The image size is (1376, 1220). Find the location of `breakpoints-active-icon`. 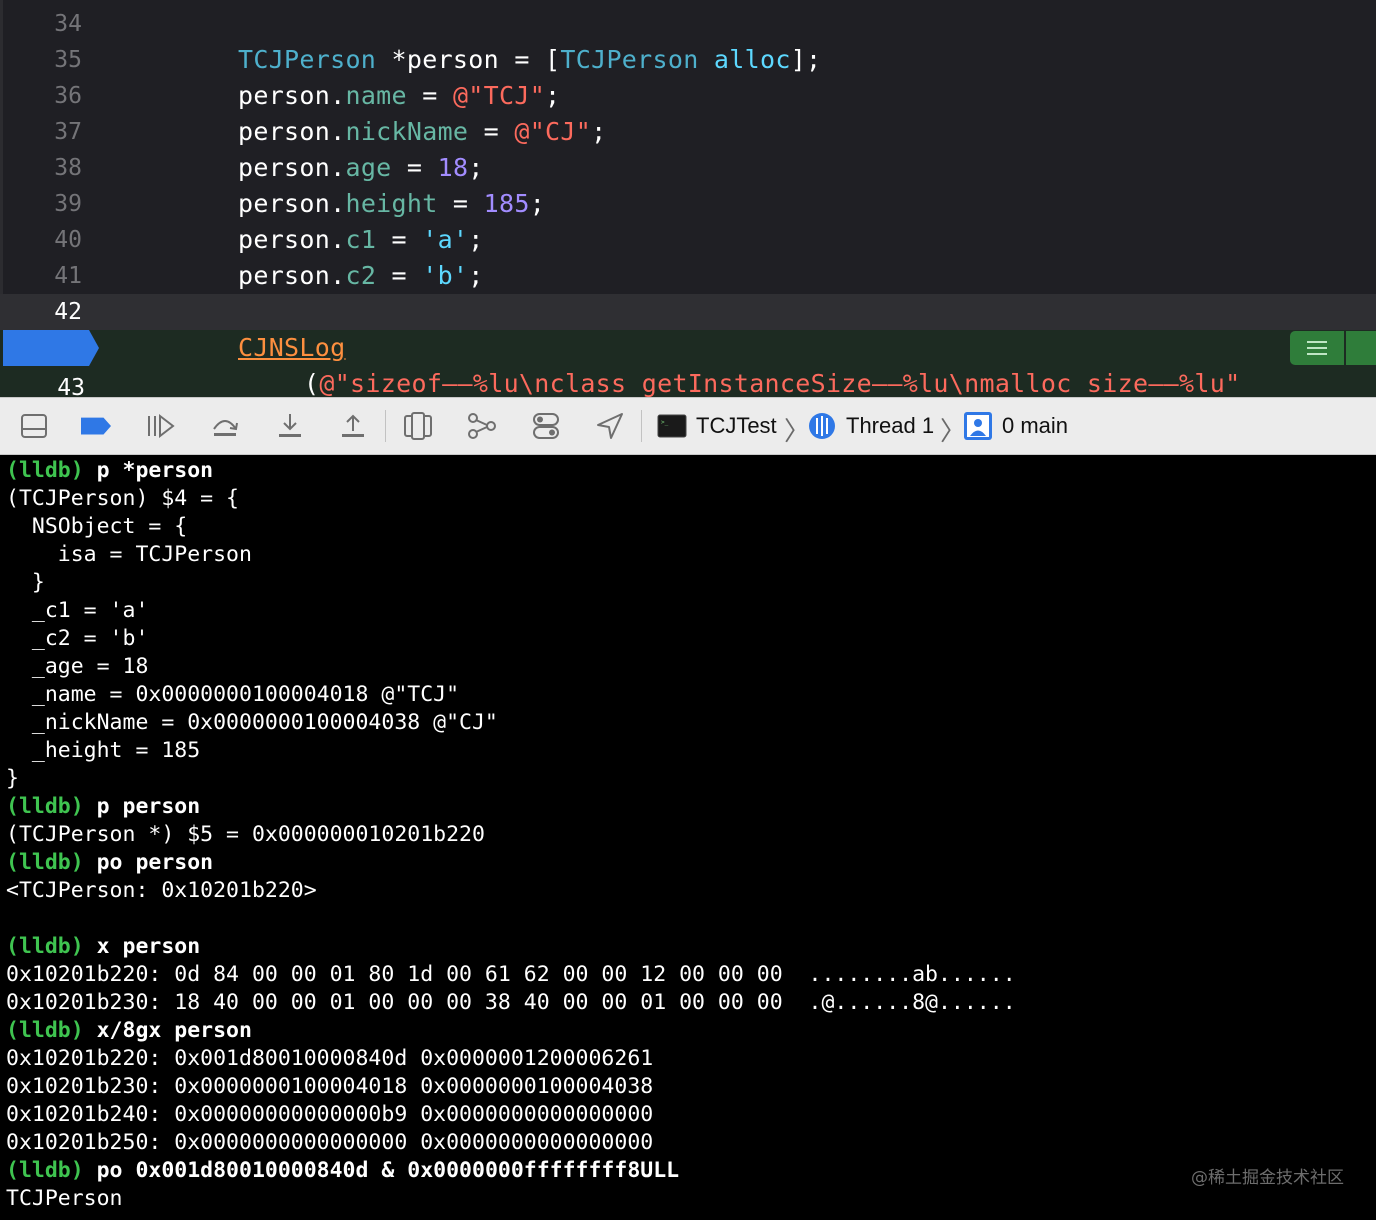

breakpoints-active-icon is located at coordinates (96, 426).